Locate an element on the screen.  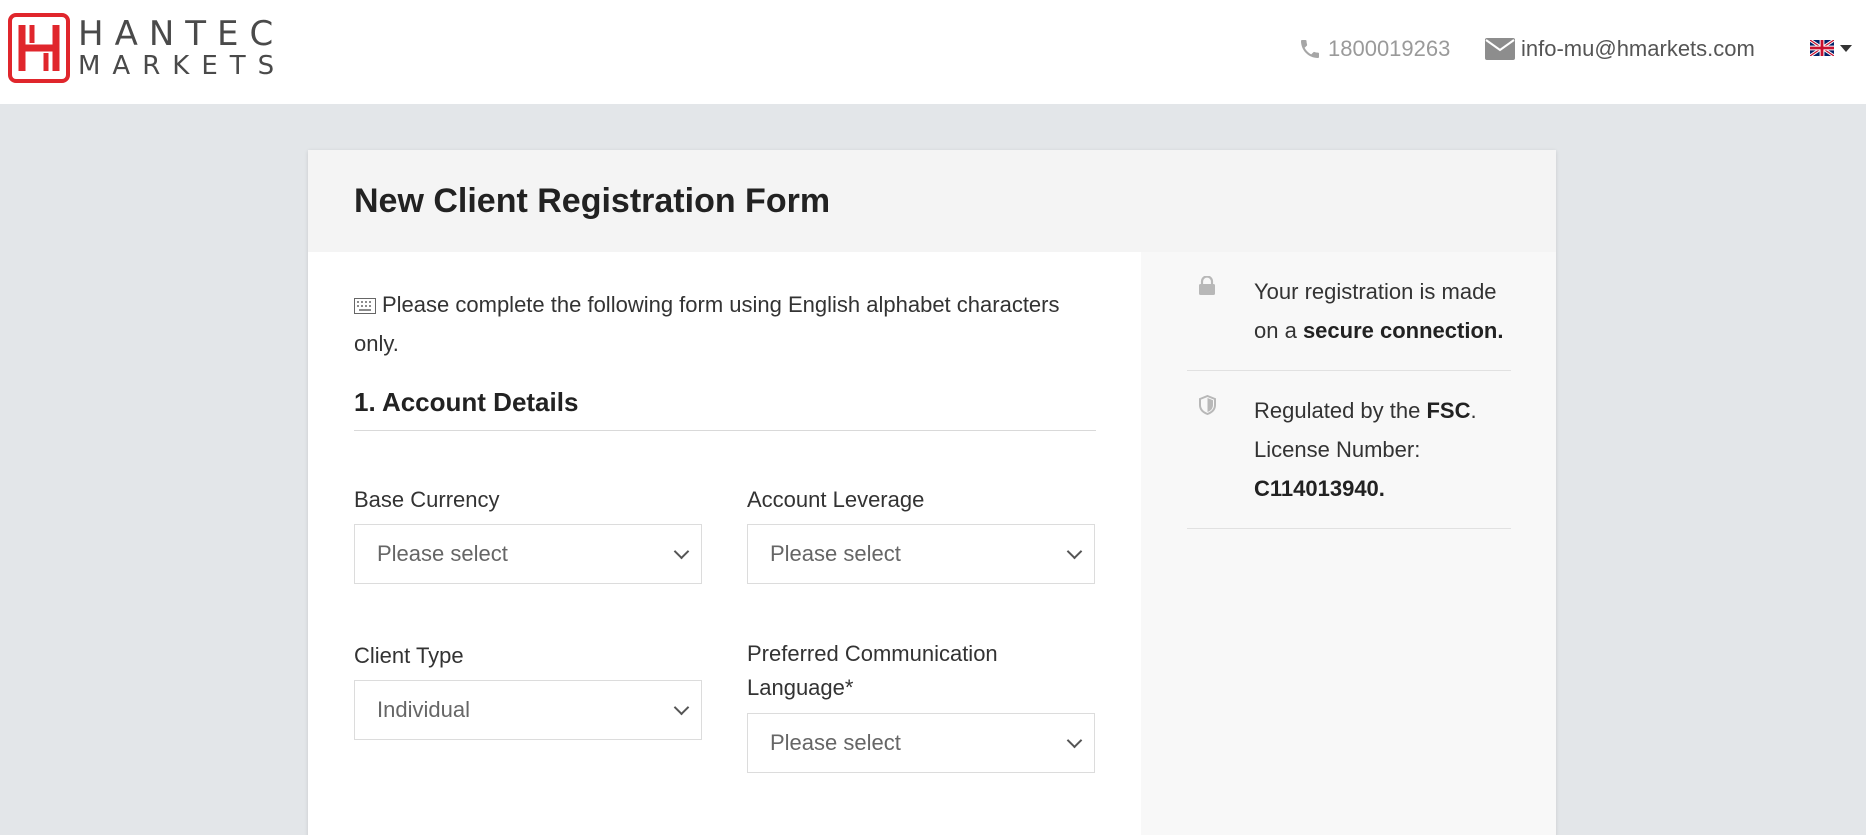
regulator-name: FSC is located at coordinates (1448, 410).